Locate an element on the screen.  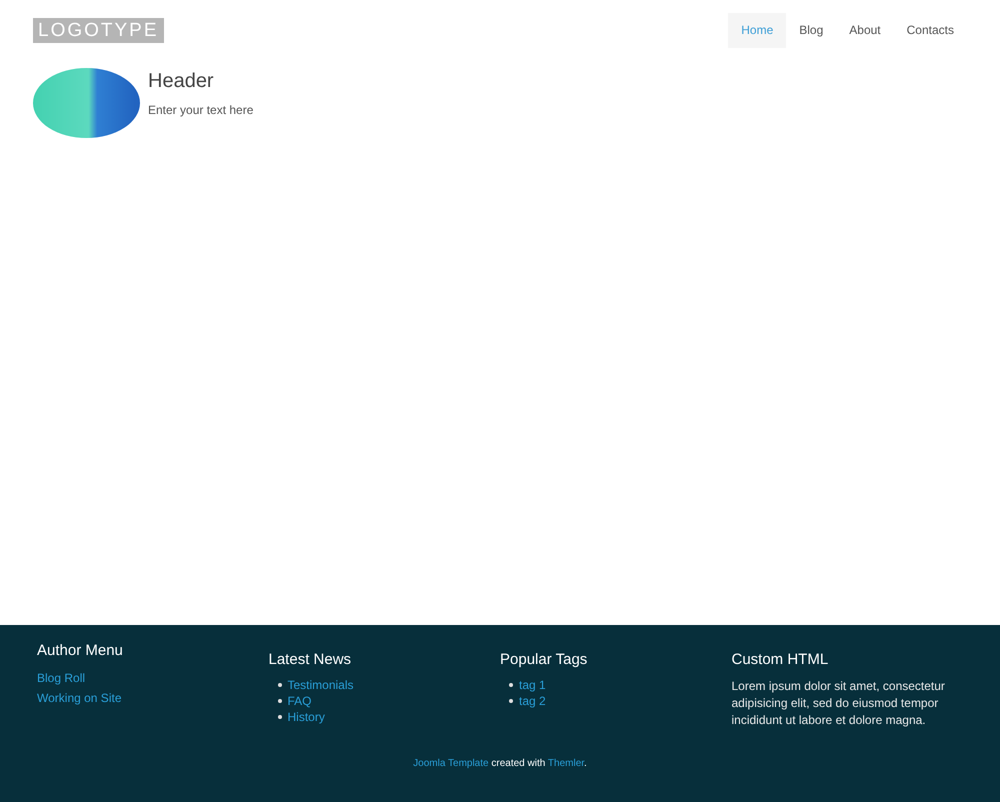
column-heading: Popular Tags is located at coordinates (544, 659).